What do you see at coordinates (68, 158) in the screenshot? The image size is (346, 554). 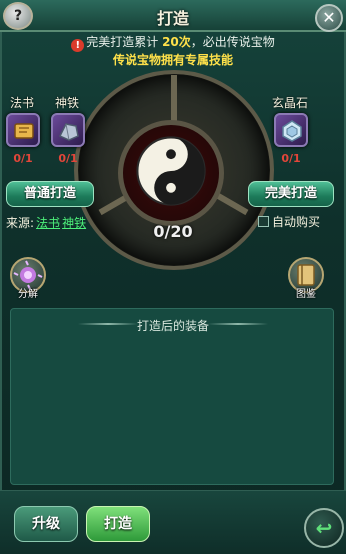 I see `material-count-iron: 0/1` at bounding box center [68, 158].